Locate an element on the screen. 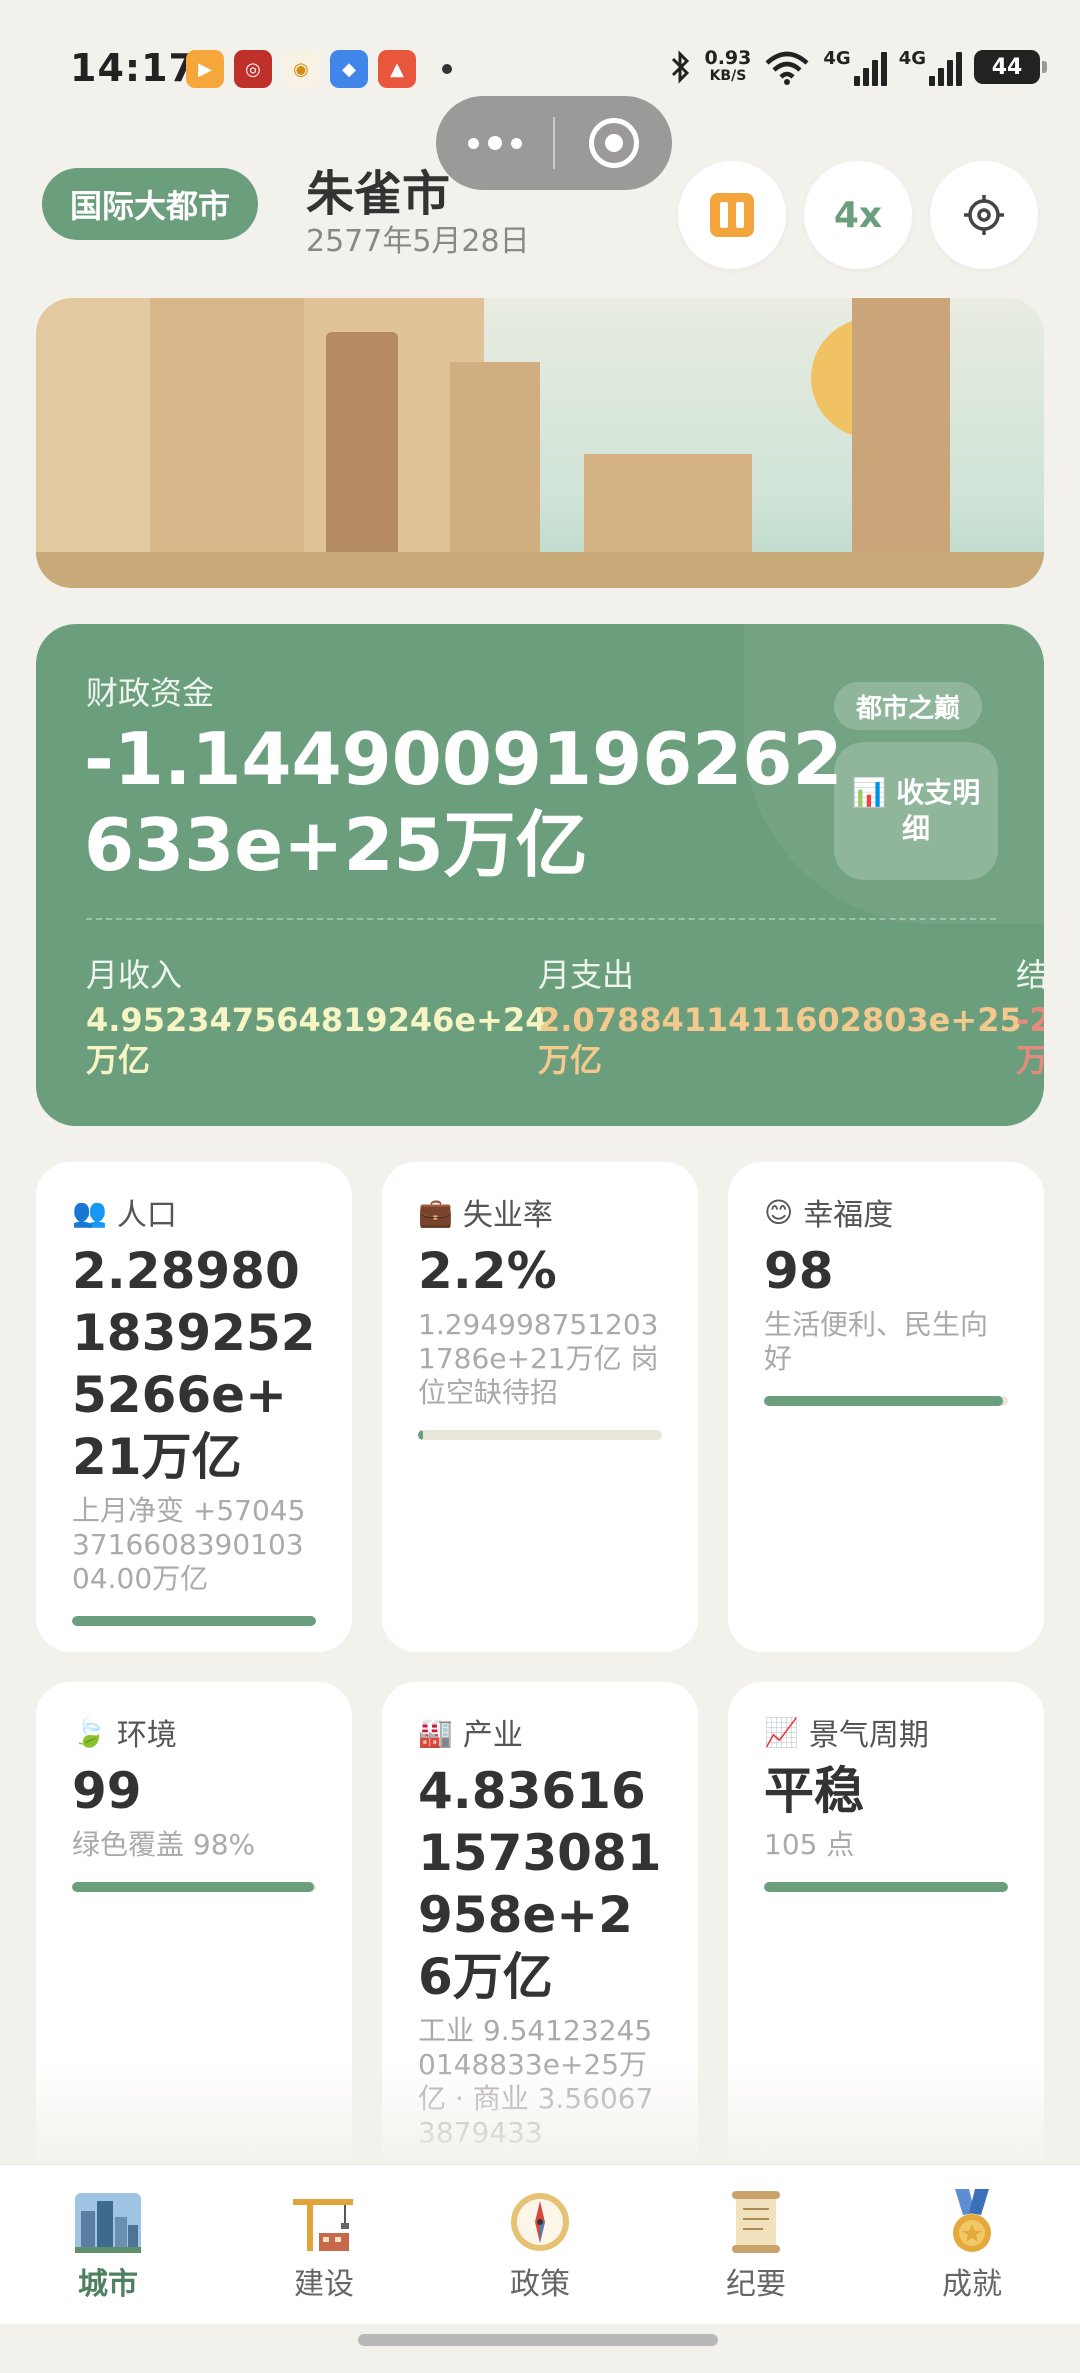 The height and width of the screenshot is (2373, 1080). card-header: 👥 人口 is located at coordinates (194, 1212).